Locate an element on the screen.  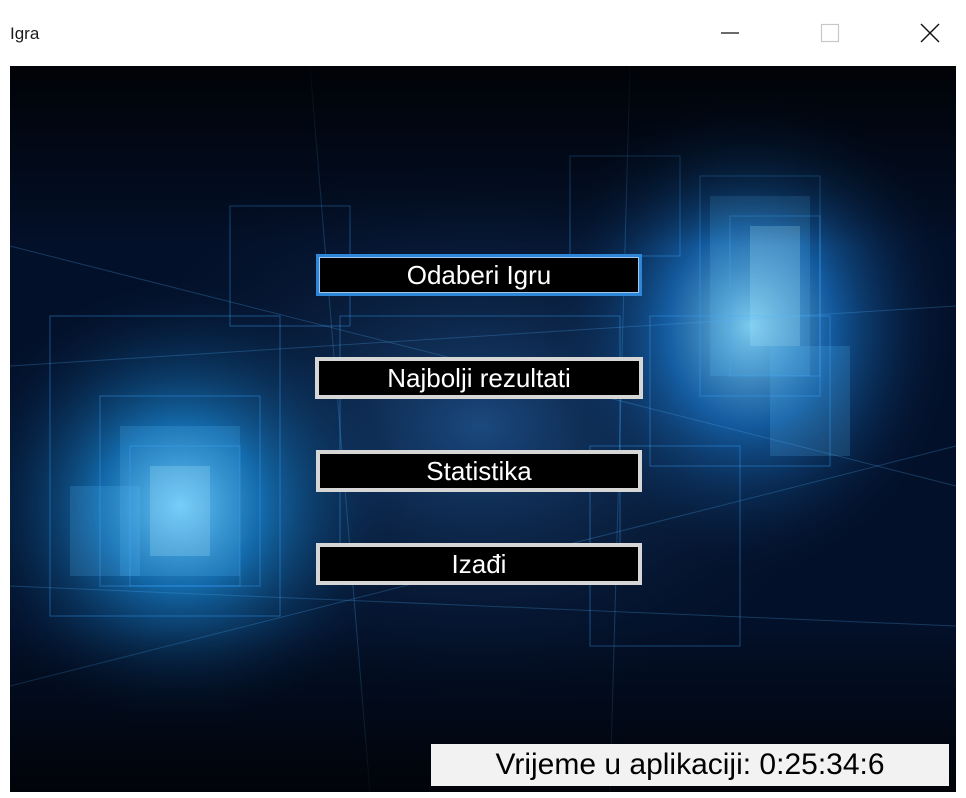
minimize-icon is located at coordinates (730, 33).